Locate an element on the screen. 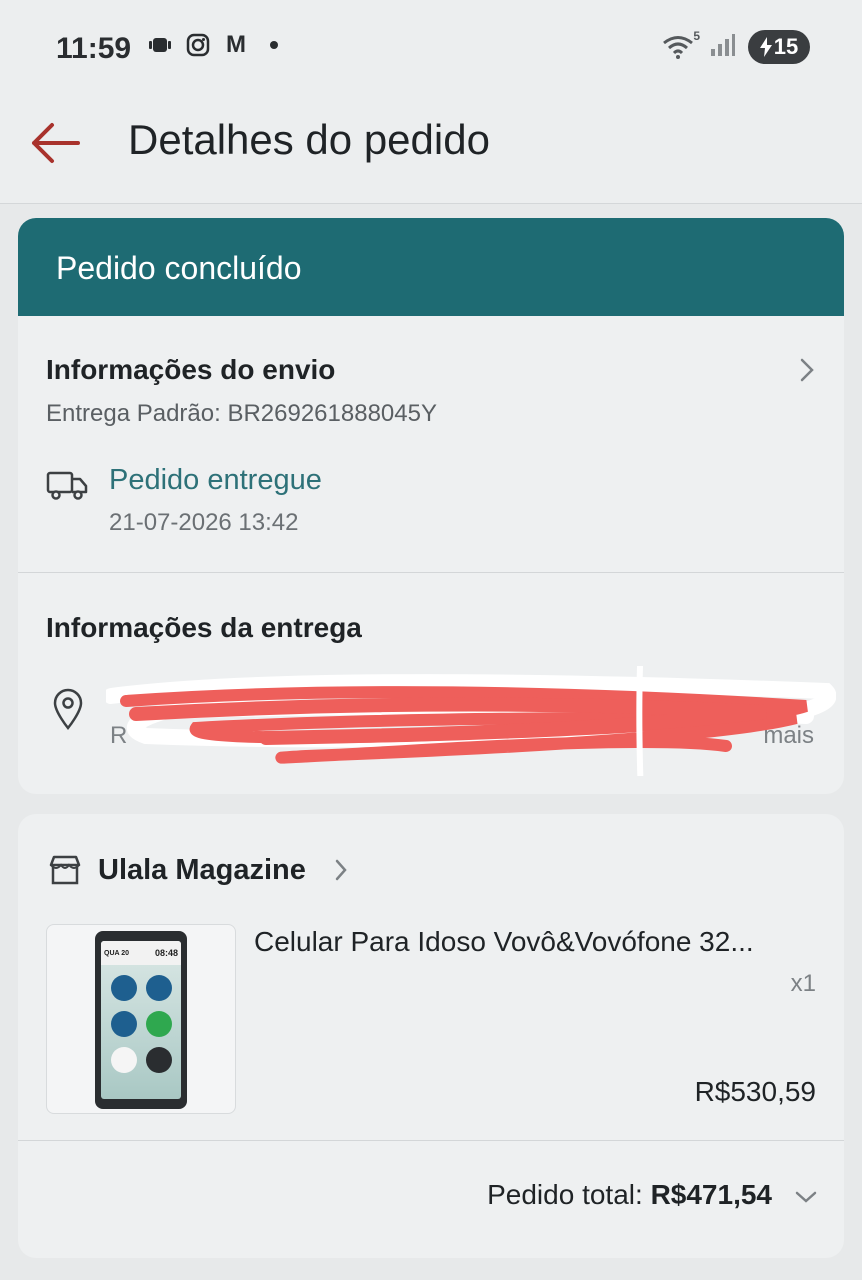 Image resolution: width=862 pixels, height=1280 pixels. shipping-status: Pedido entregue is located at coordinates (215, 480).